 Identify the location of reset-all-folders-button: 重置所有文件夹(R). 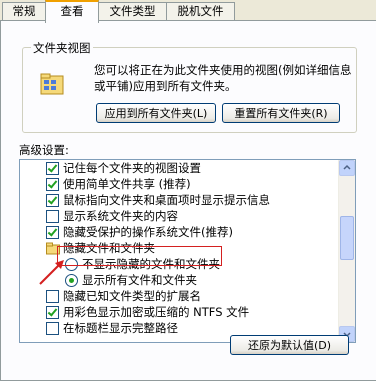
(281, 113).